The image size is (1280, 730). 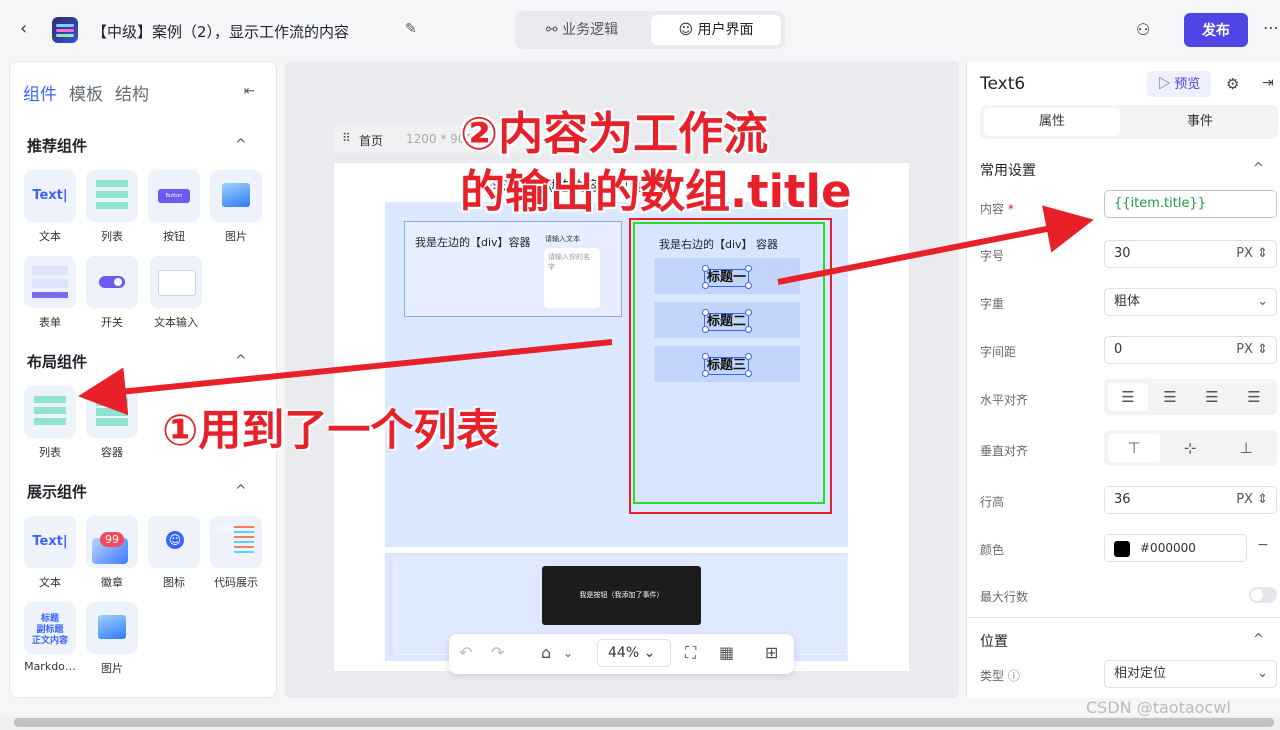 I want to click on panel-tabs: 组件 模板 结构, so click(x=92, y=92).